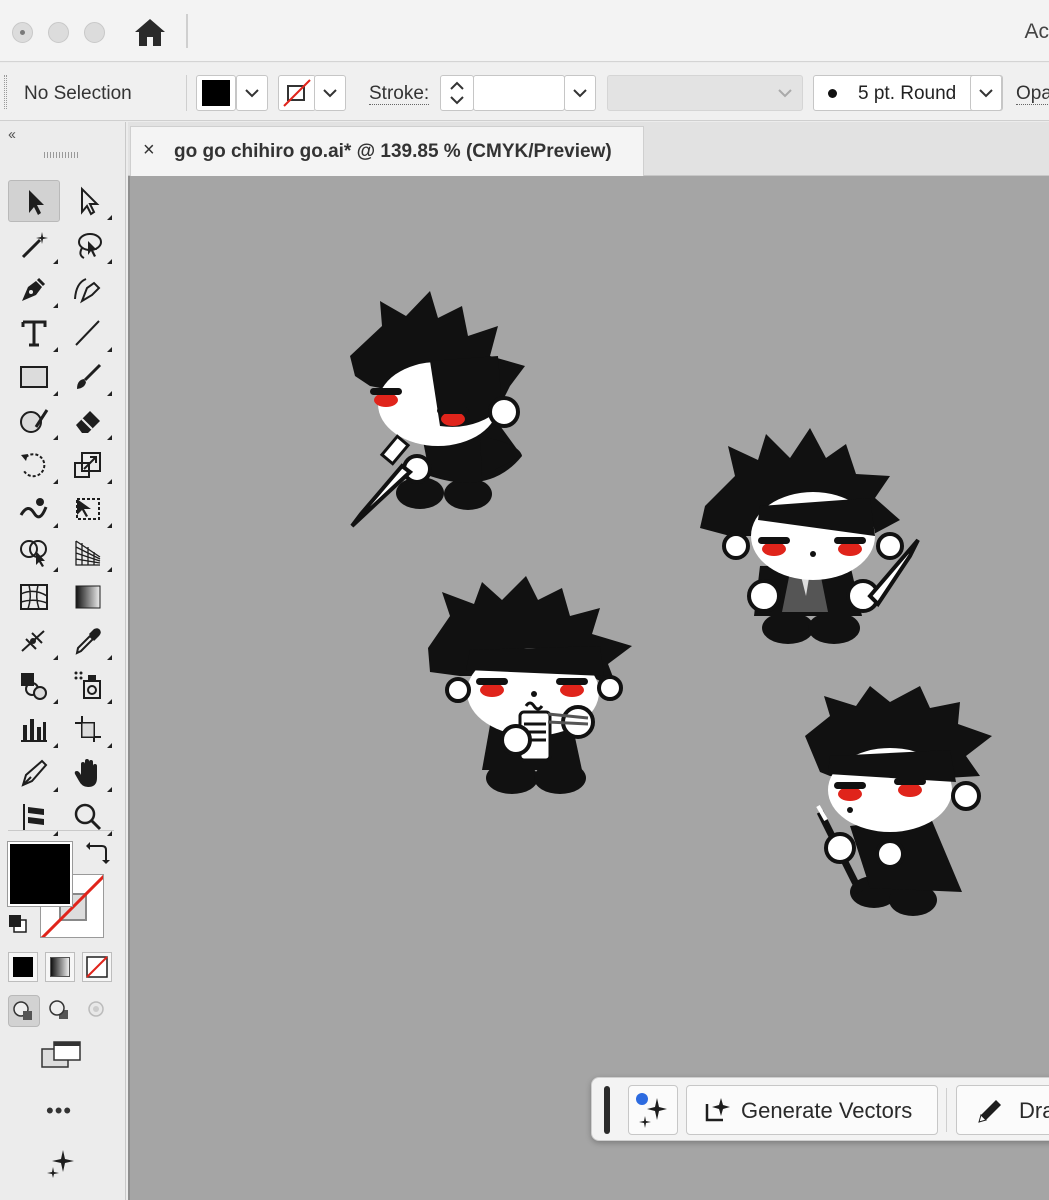  I want to click on minimize-window-button, so click(58, 32).